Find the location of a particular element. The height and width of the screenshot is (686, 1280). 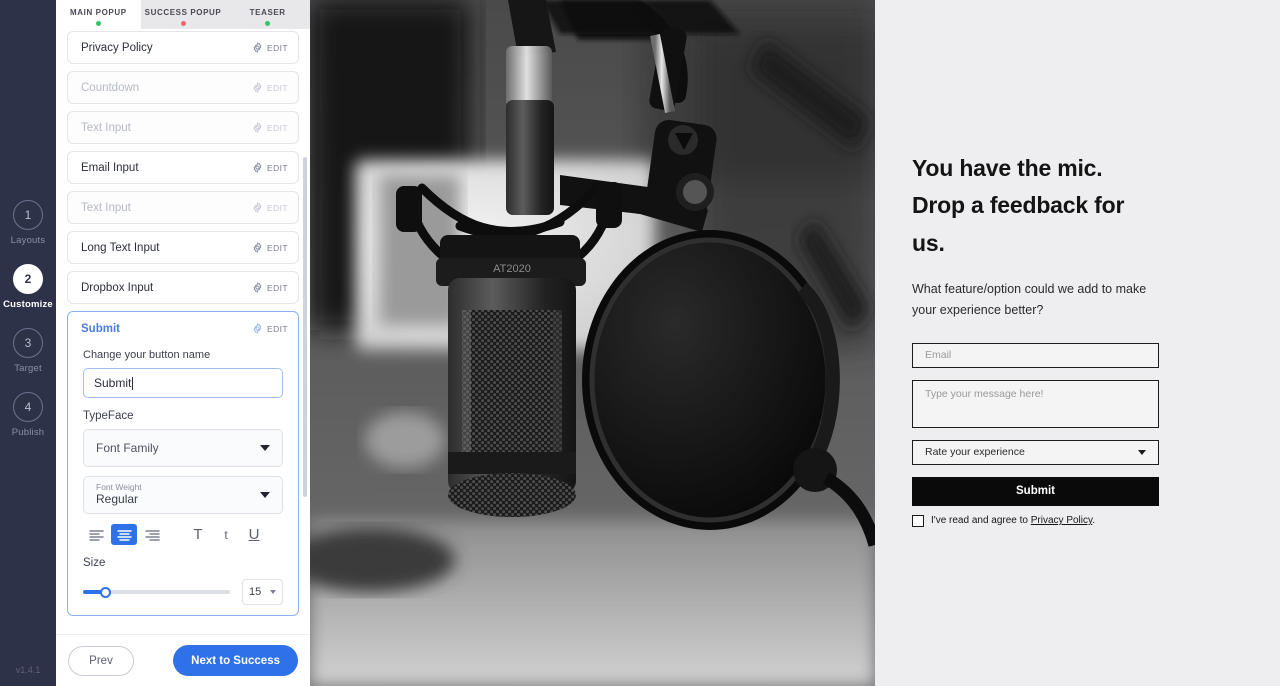

submit-card-title: Submit is located at coordinates (100, 328).